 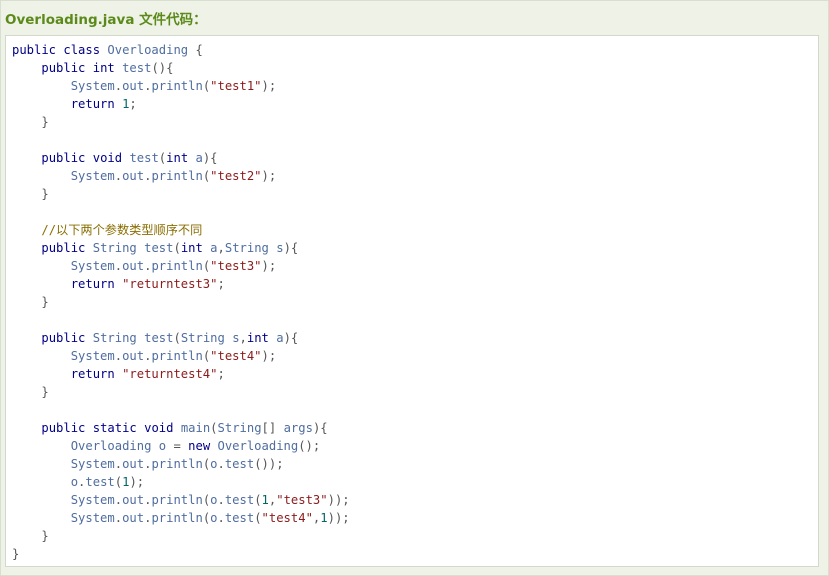 What do you see at coordinates (177, 446) in the screenshot?
I see `code-token: =` at bounding box center [177, 446].